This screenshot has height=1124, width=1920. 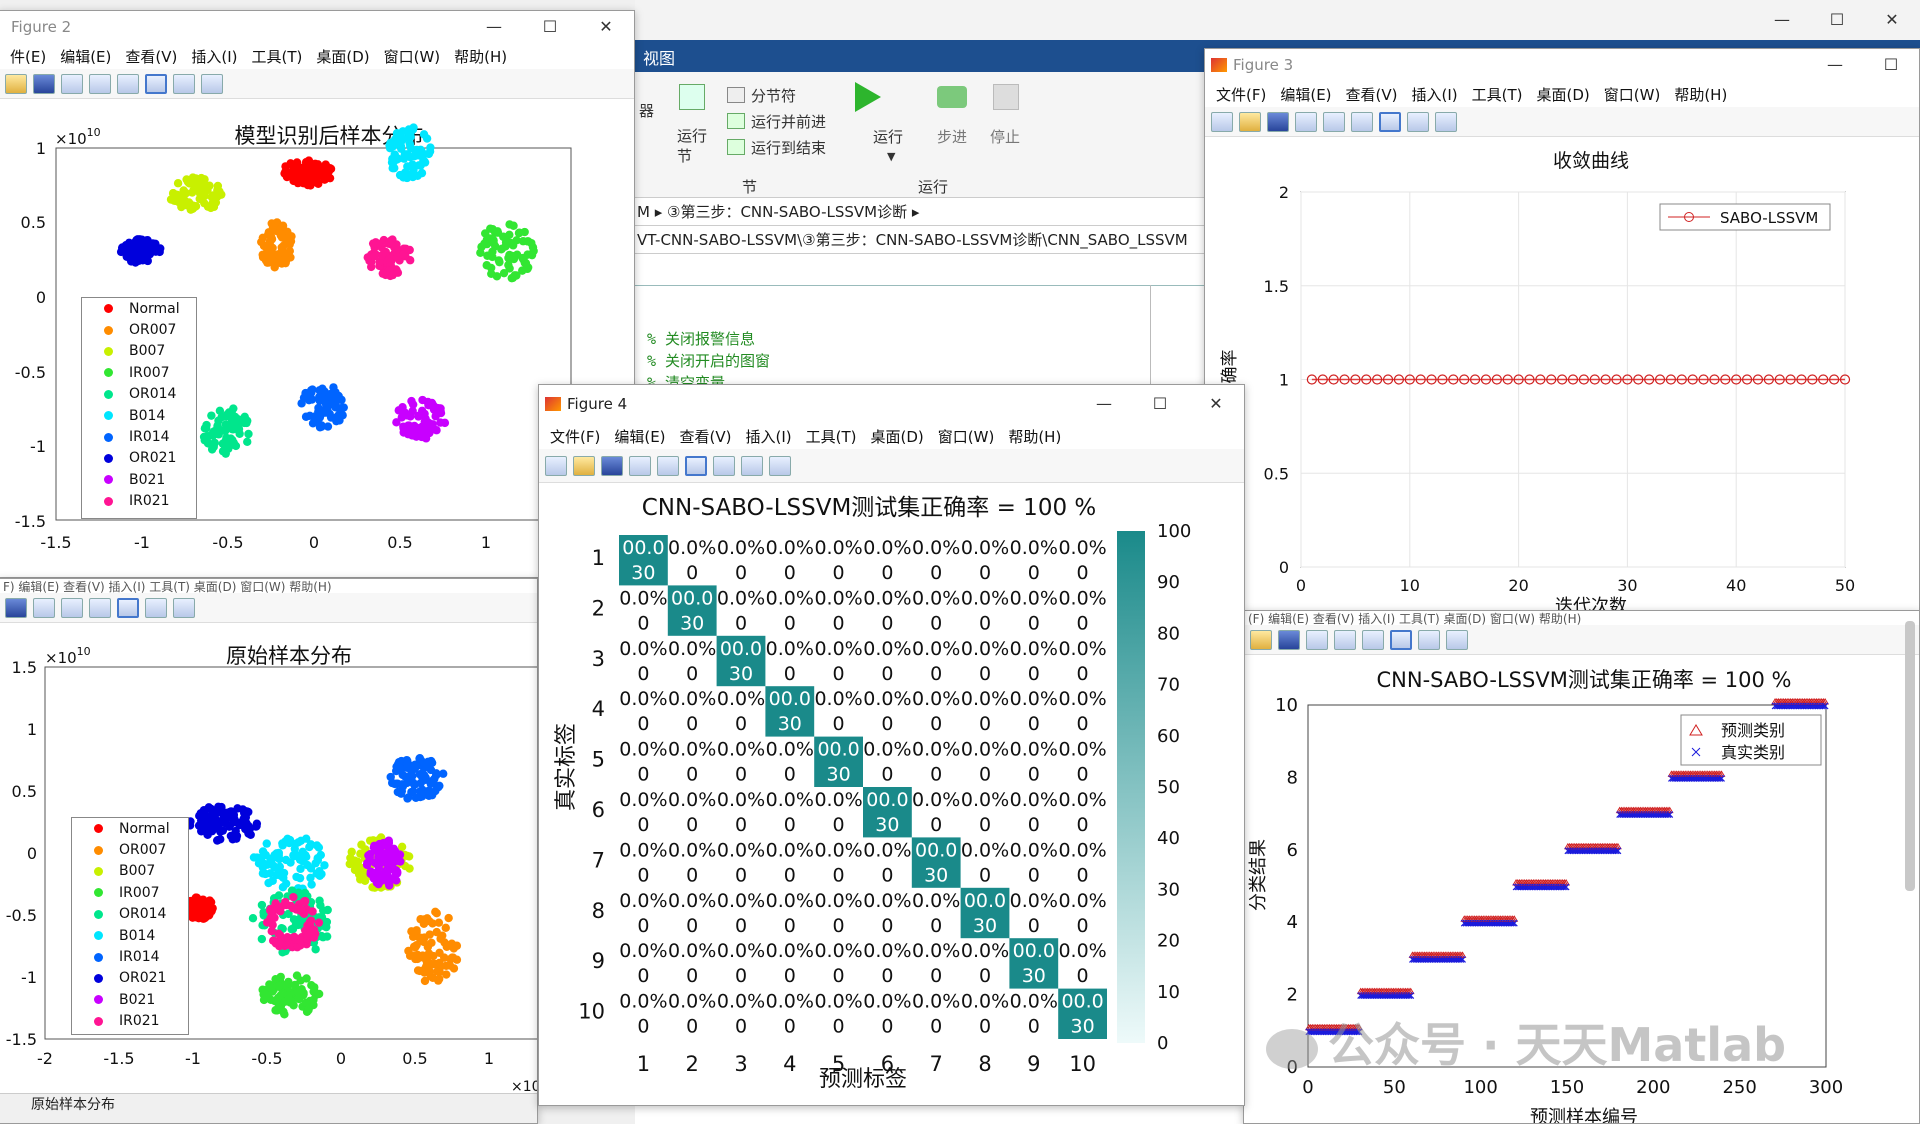 What do you see at coordinates (1910, 756) in the screenshot?
I see `scrollbar` at bounding box center [1910, 756].